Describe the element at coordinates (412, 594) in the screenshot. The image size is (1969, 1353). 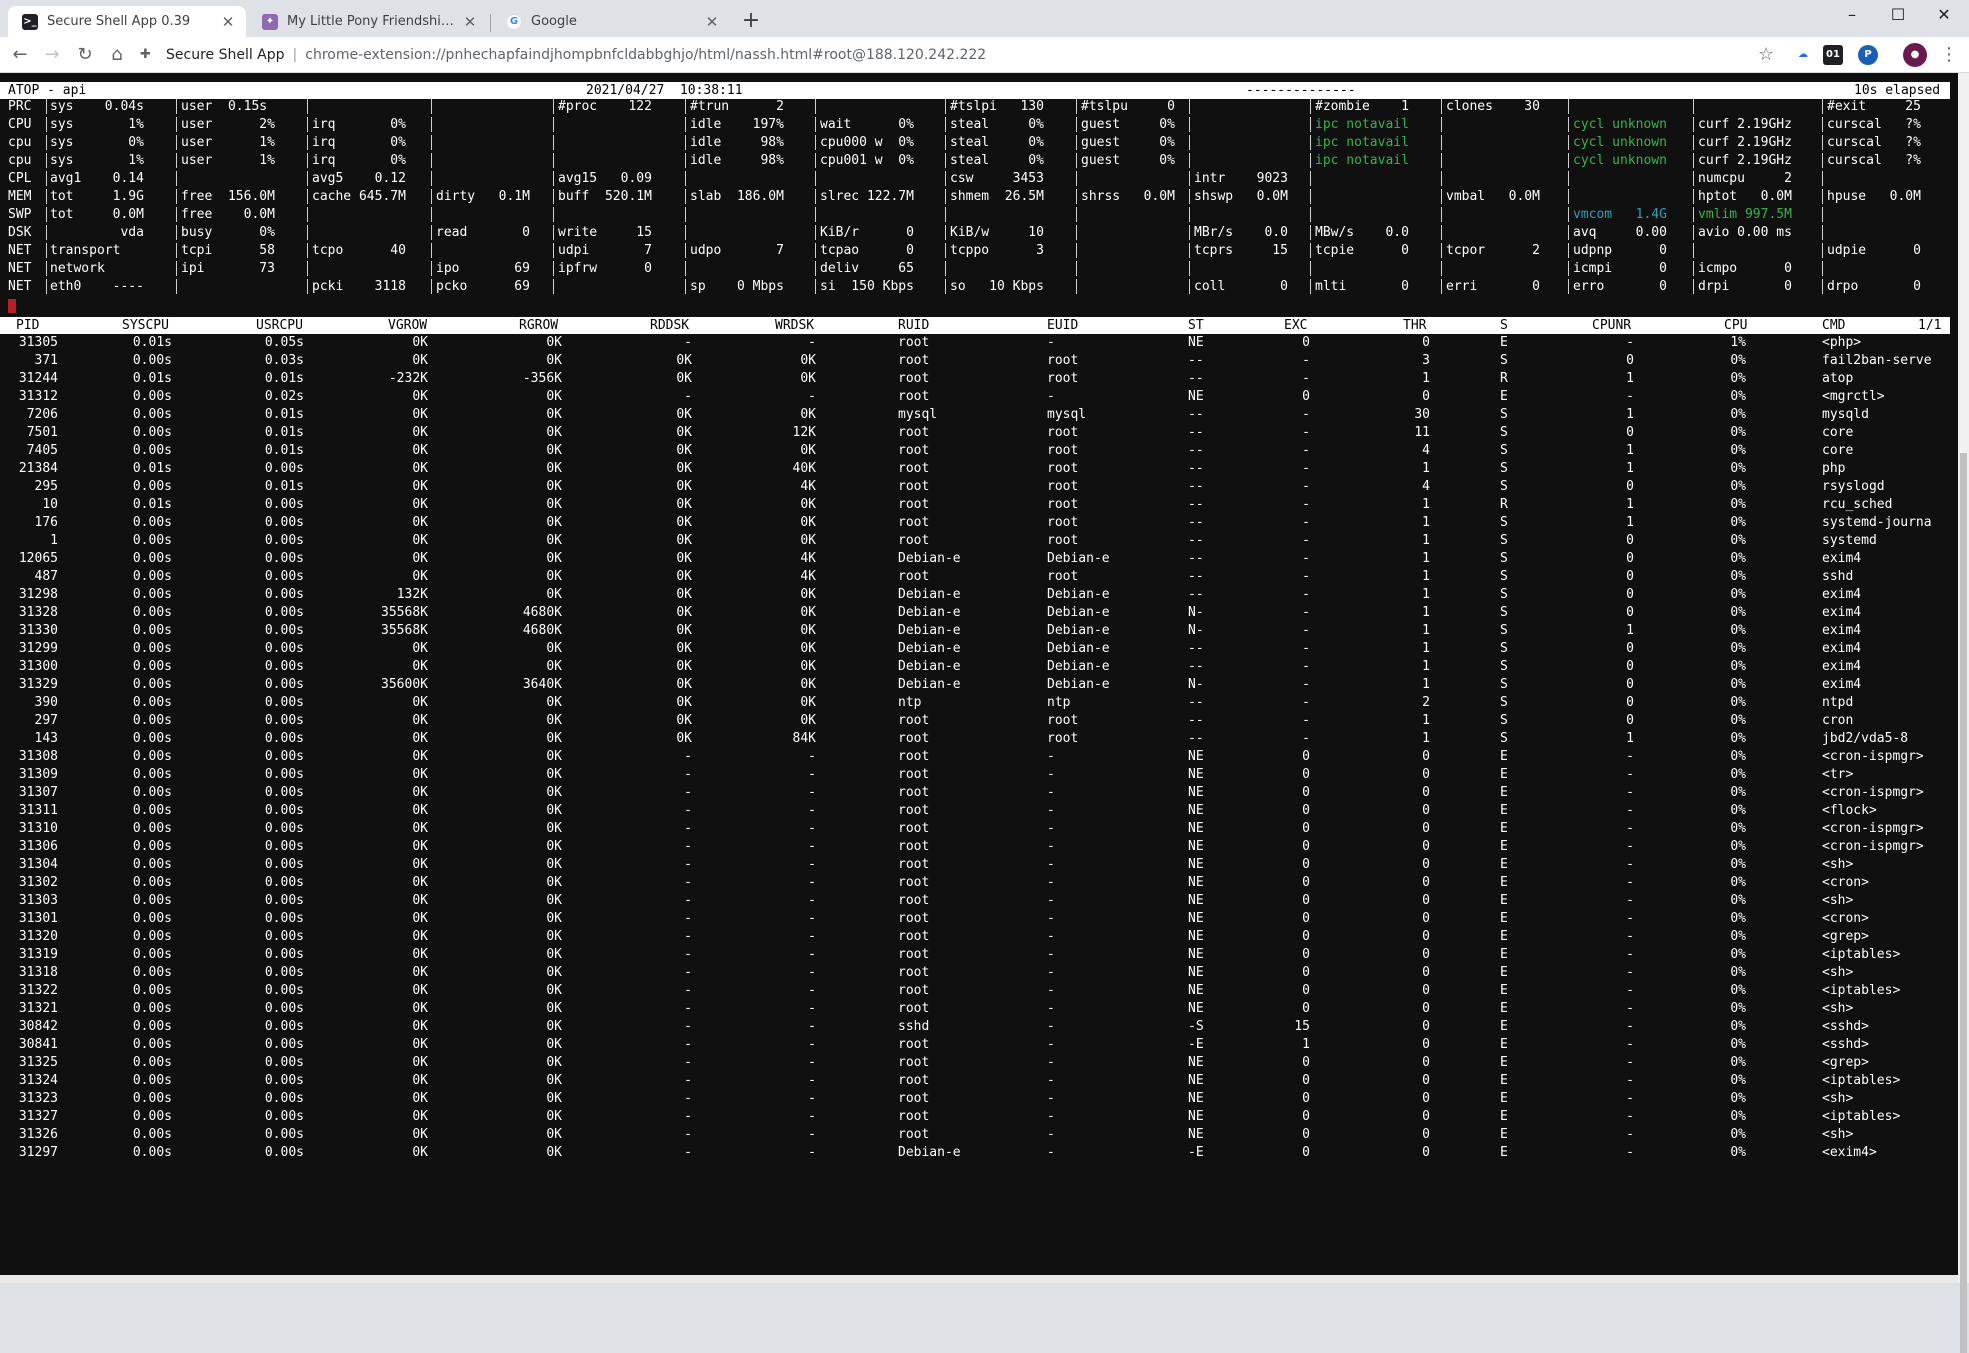
I see `table-cell: 132K` at that location.